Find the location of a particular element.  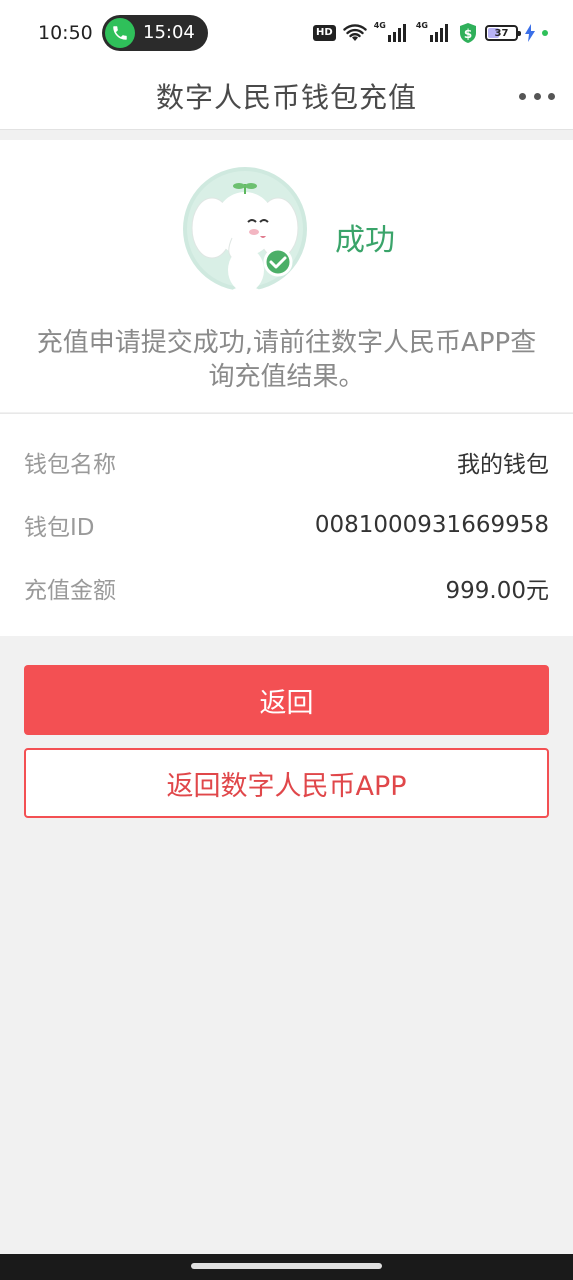

status-label: 成功 is located at coordinates (365, 240).